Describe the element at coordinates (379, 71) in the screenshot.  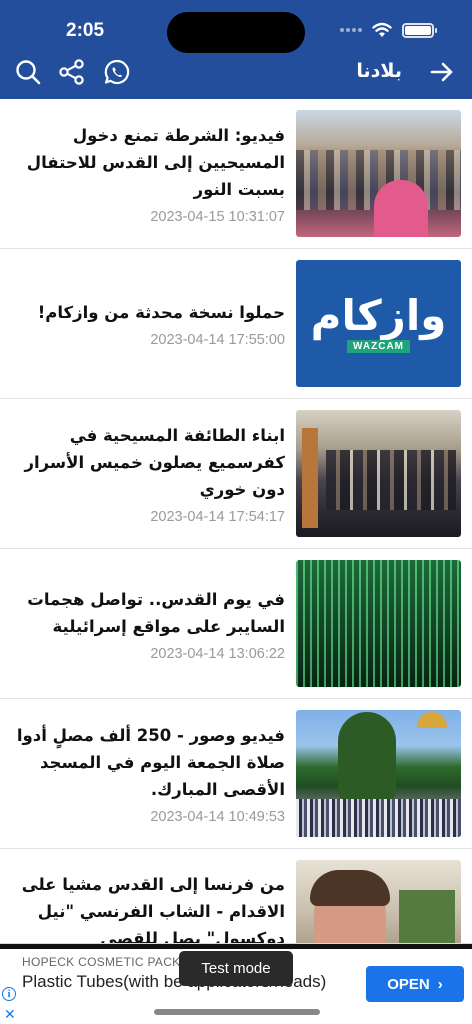
I see `page-title: بلادنا` at that location.